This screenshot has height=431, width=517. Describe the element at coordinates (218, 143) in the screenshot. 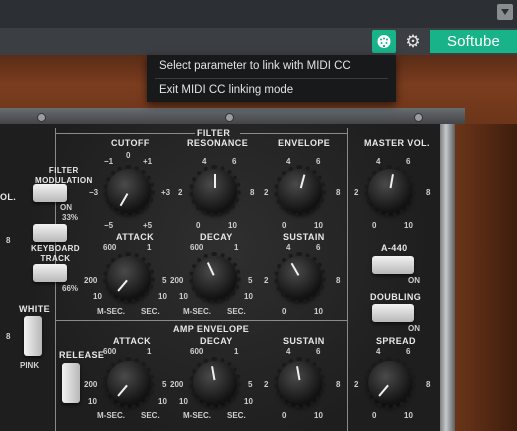

I see `label-resonance: RESONANCE` at that location.